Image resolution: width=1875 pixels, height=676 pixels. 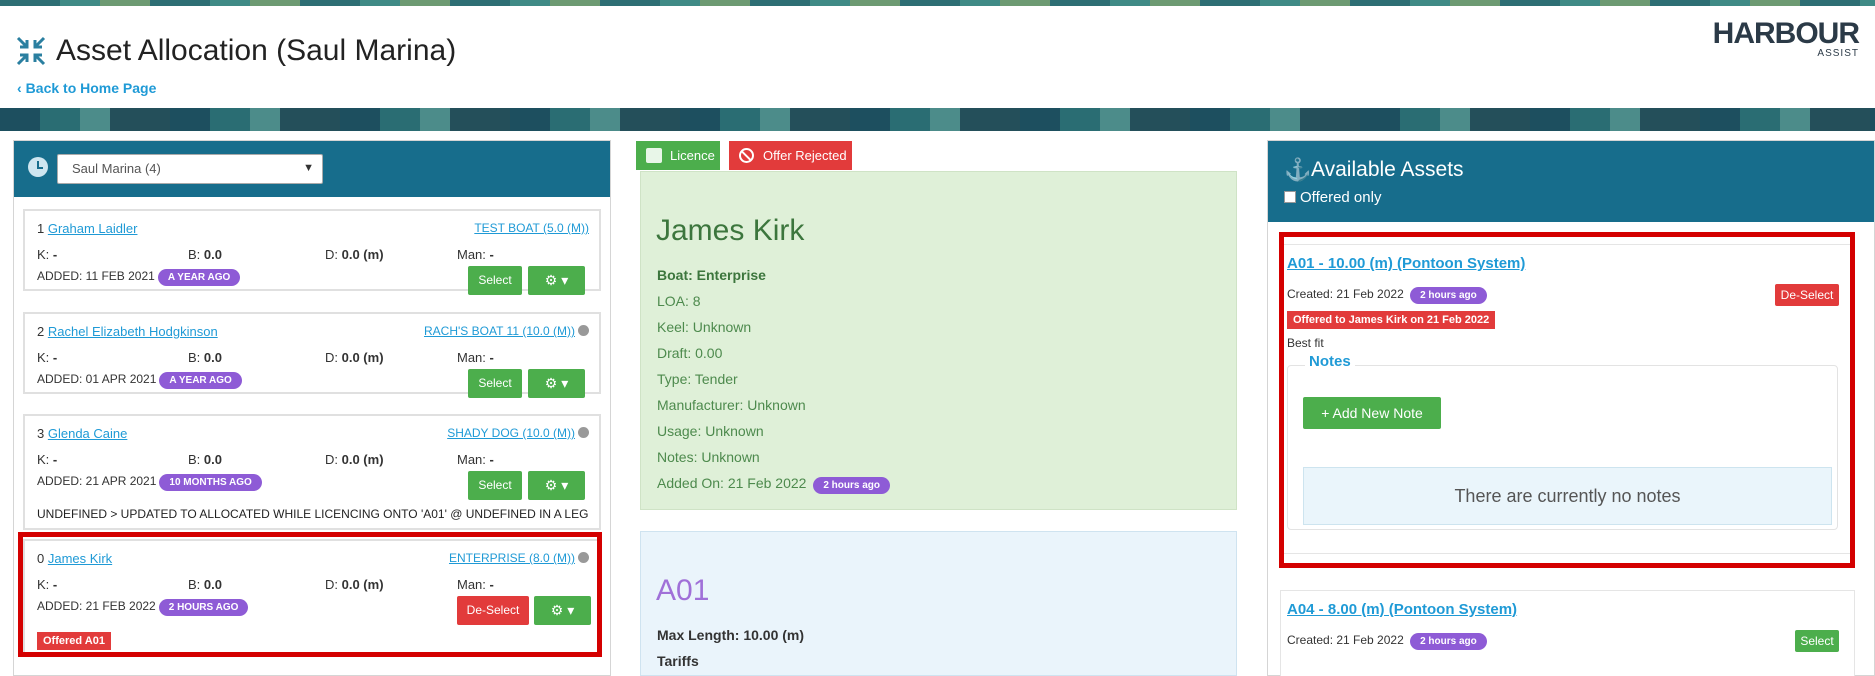 What do you see at coordinates (149, 482) in the screenshot?
I see `added-date: ADDED: 21 APR 2021 10 MONTHS AGO` at bounding box center [149, 482].